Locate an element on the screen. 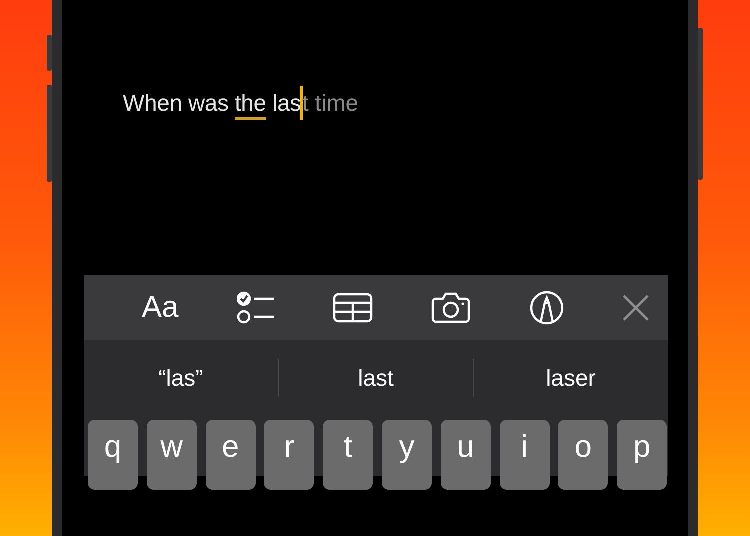 The height and width of the screenshot is (536, 750). keyboard-key: w is located at coordinates (171, 455).